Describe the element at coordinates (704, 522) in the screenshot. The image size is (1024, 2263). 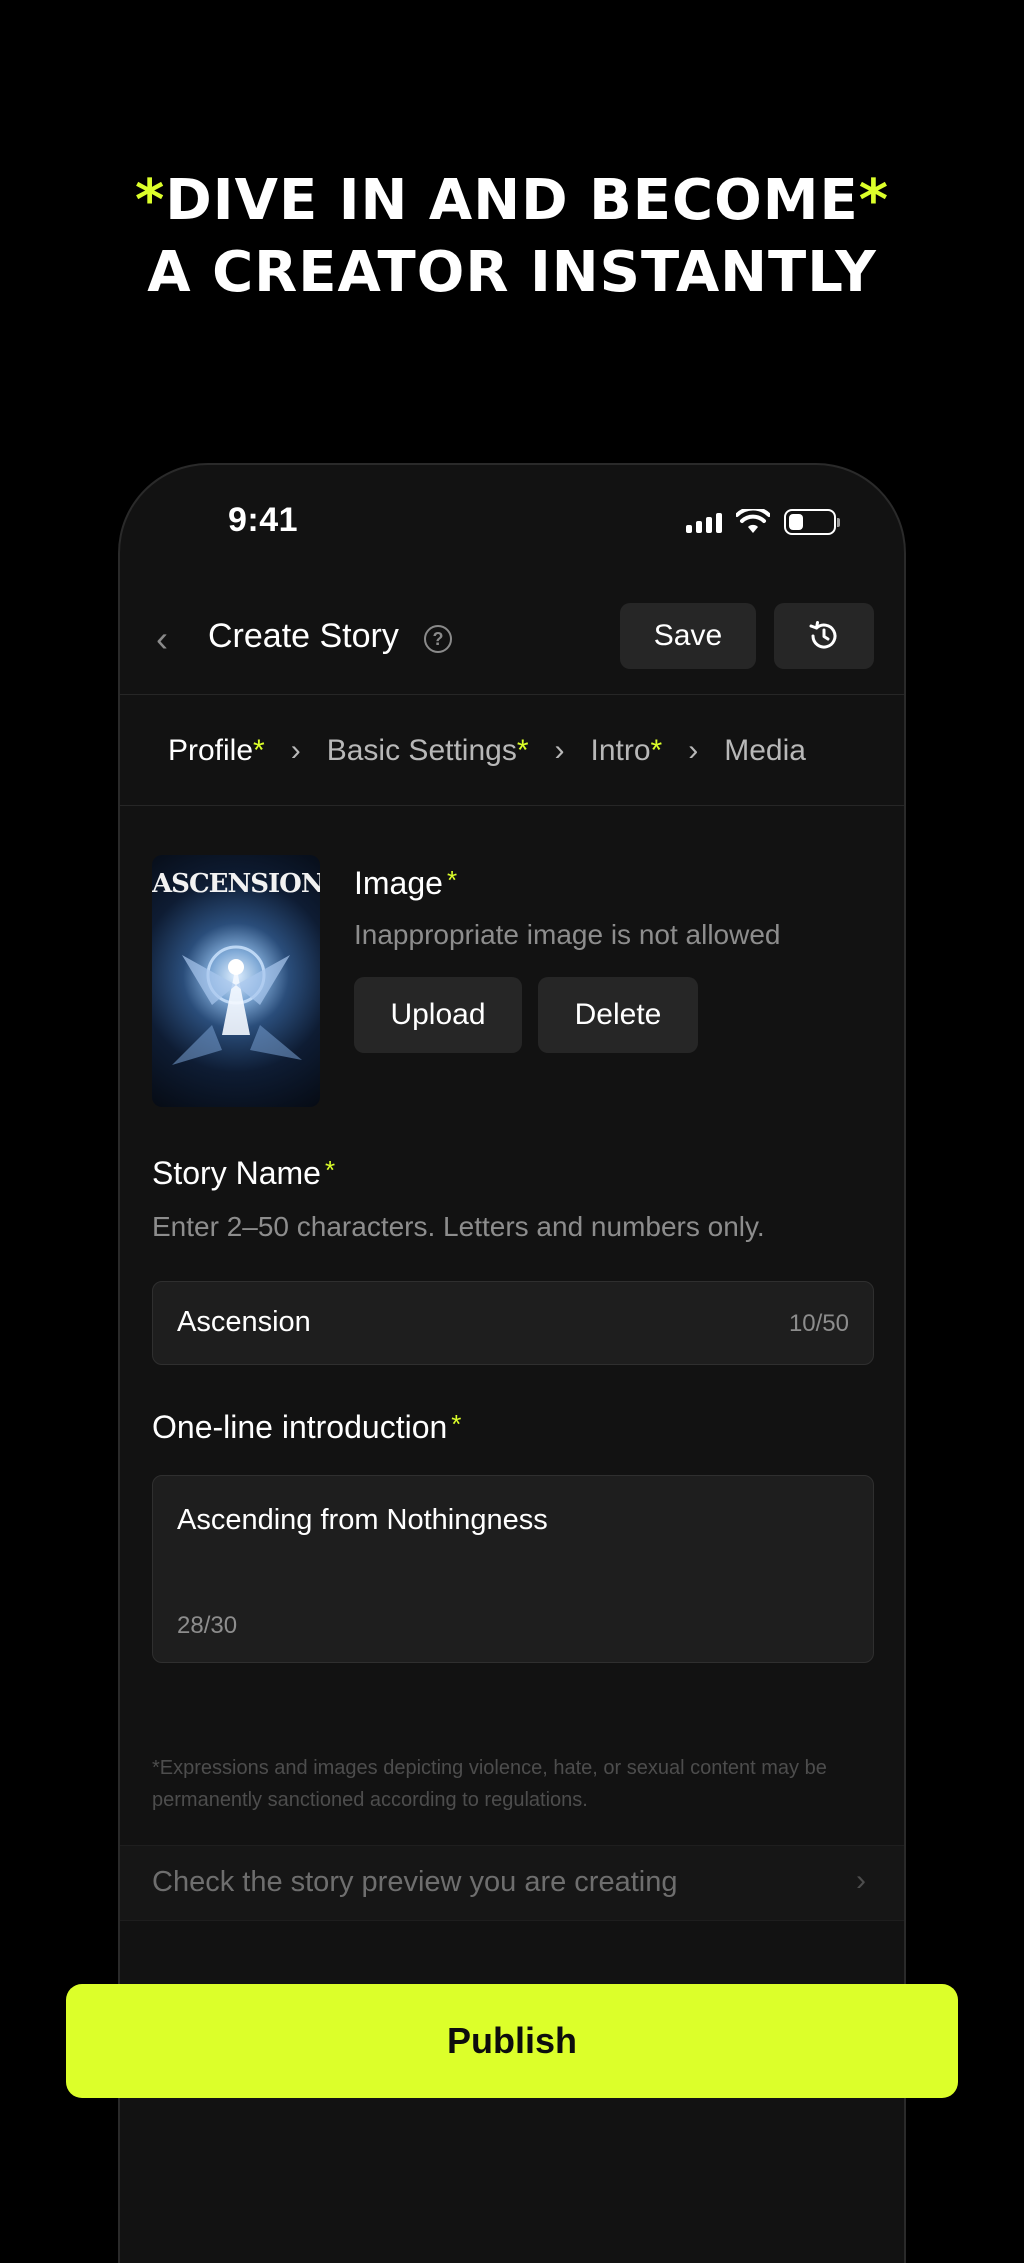
I see `signal-icon` at that location.